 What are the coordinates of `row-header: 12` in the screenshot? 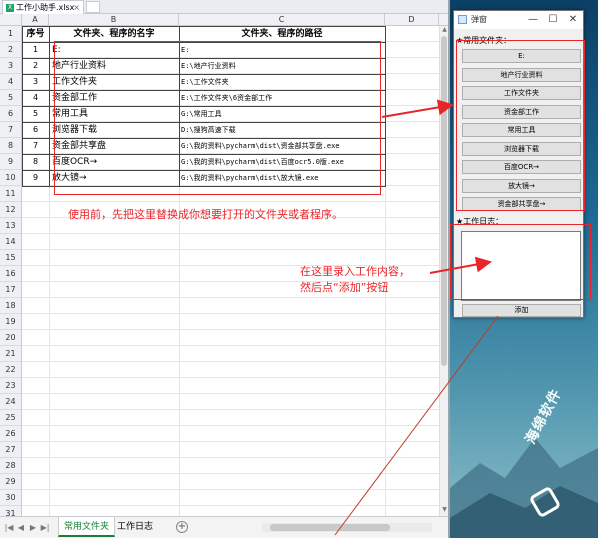 It's located at (11, 210).